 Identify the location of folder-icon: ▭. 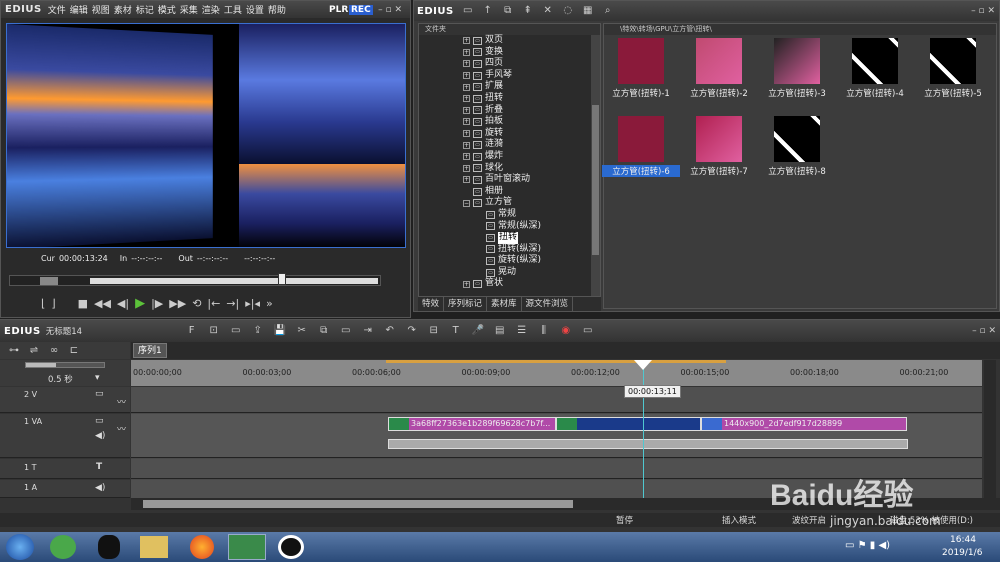
(468, 11).